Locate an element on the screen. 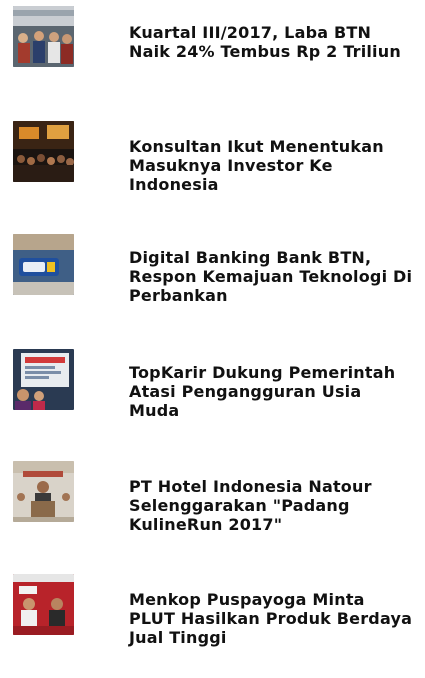 The image size is (425, 678). conference-stage-photo-image is located at coordinates (43, 151).